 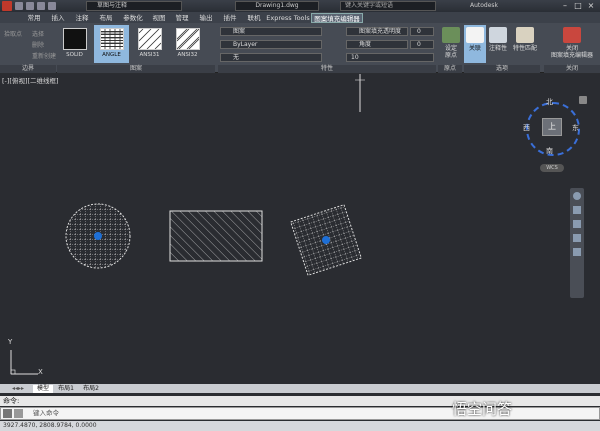 I want to click on angle-label: 角度, so click(x=377, y=44).